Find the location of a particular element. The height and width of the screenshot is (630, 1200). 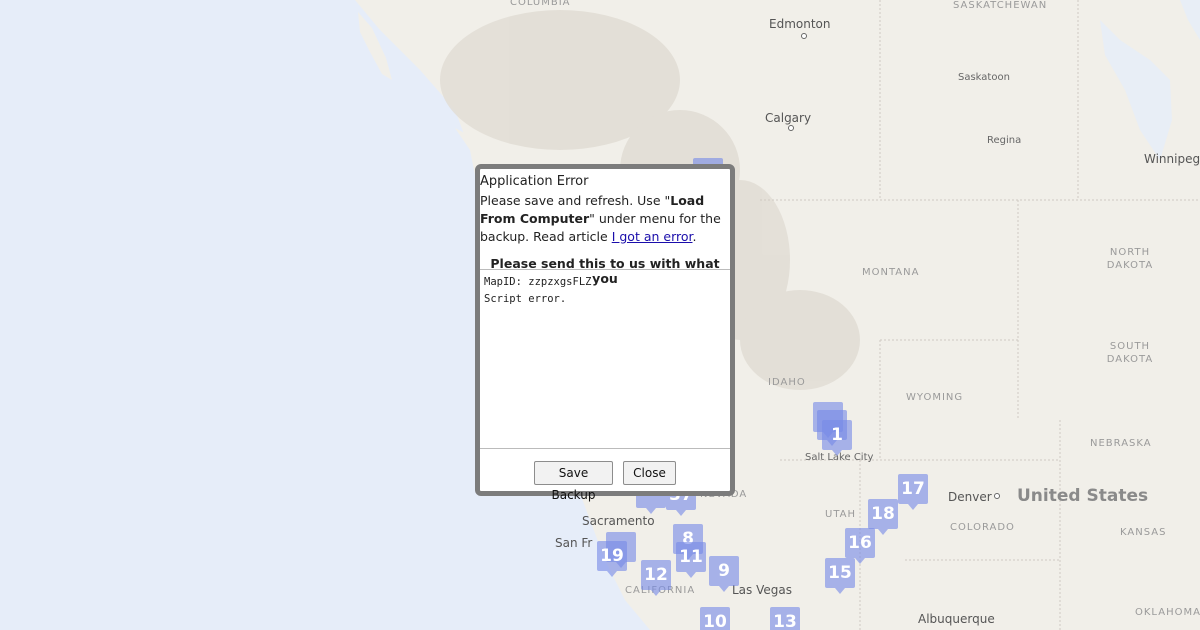

city-label: Las Vegas is located at coordinates (762, 590).